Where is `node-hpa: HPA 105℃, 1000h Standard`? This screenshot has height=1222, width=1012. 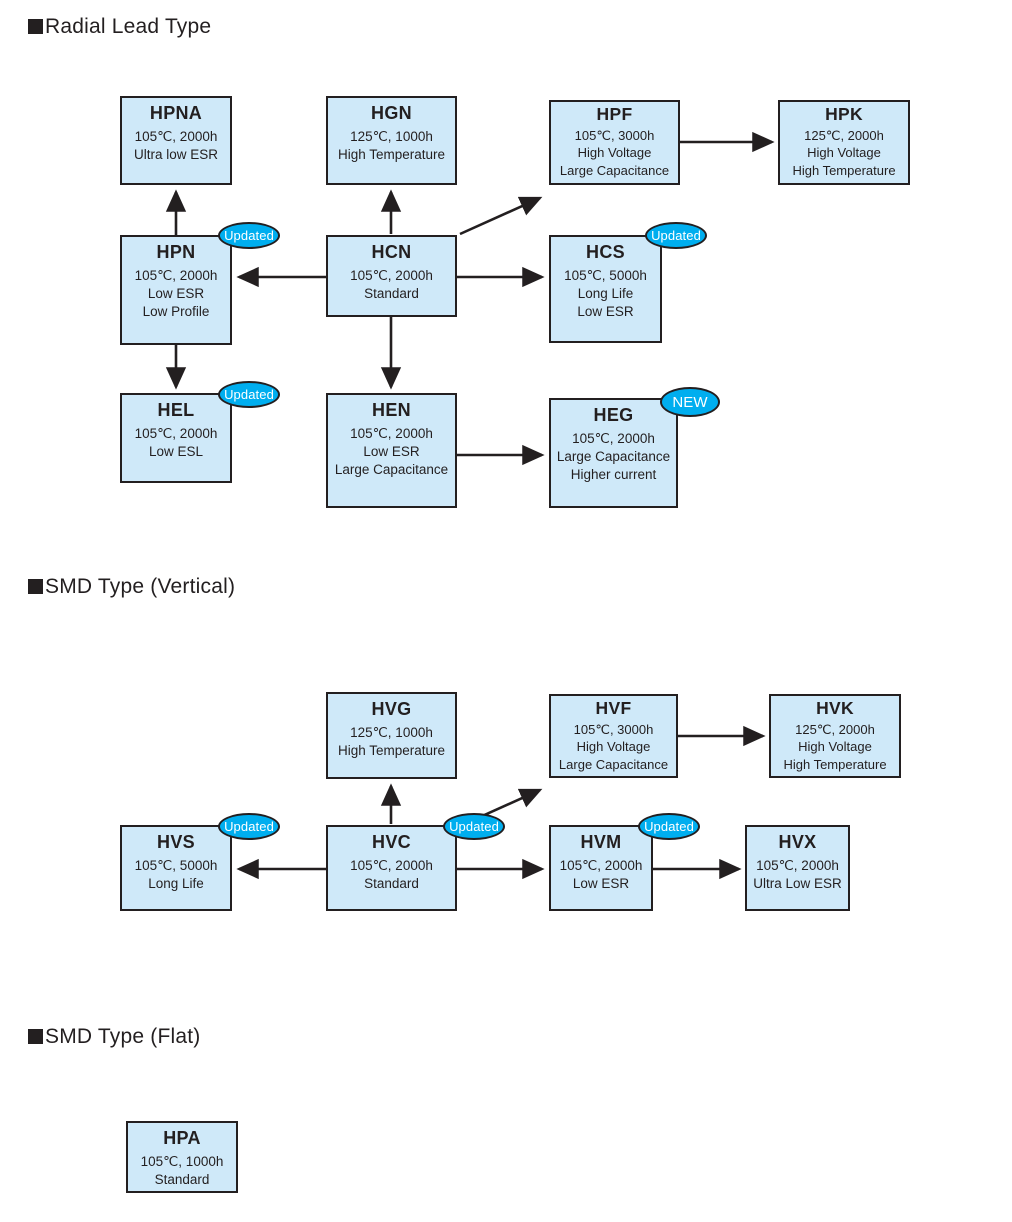 node-hpa: HPA 105℃, 1000h Standard is located at coordinates (182, 1157).